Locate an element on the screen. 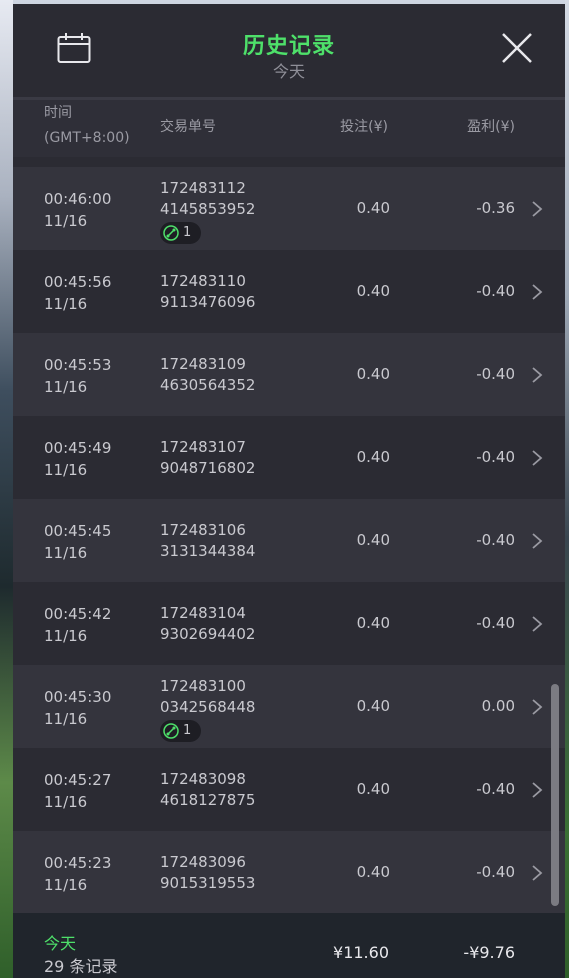 The image size is (569, 978). row-order-number: 172483098 4618127875 is located at coordinates (207, 790).